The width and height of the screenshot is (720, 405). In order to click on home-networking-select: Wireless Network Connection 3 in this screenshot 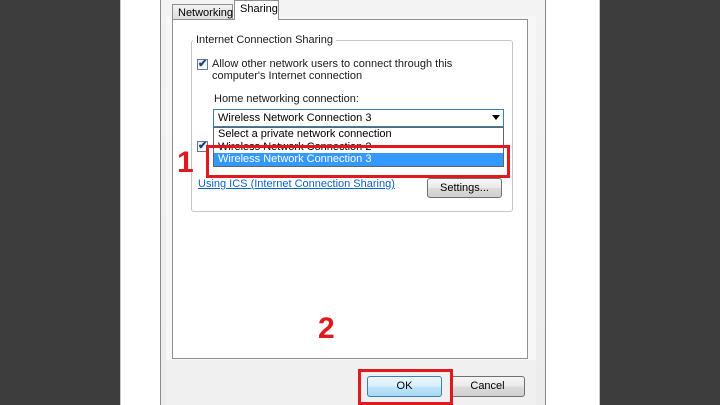, I will do `click(358, 118)`.